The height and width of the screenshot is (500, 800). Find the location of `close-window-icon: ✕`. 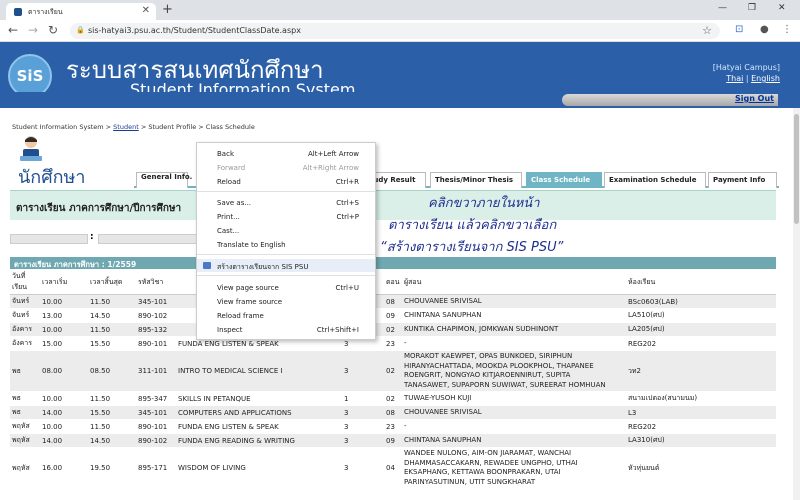

close-window-icon: ✕ is located at coordinates (782, 8).